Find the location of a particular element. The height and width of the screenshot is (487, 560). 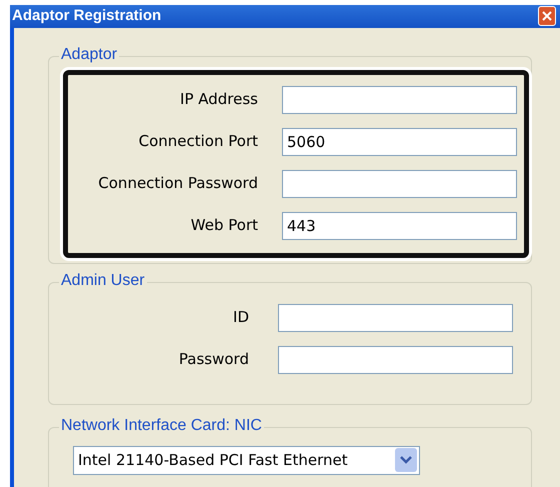

group-legend: Adaptor is located at coordinates (89, 54).